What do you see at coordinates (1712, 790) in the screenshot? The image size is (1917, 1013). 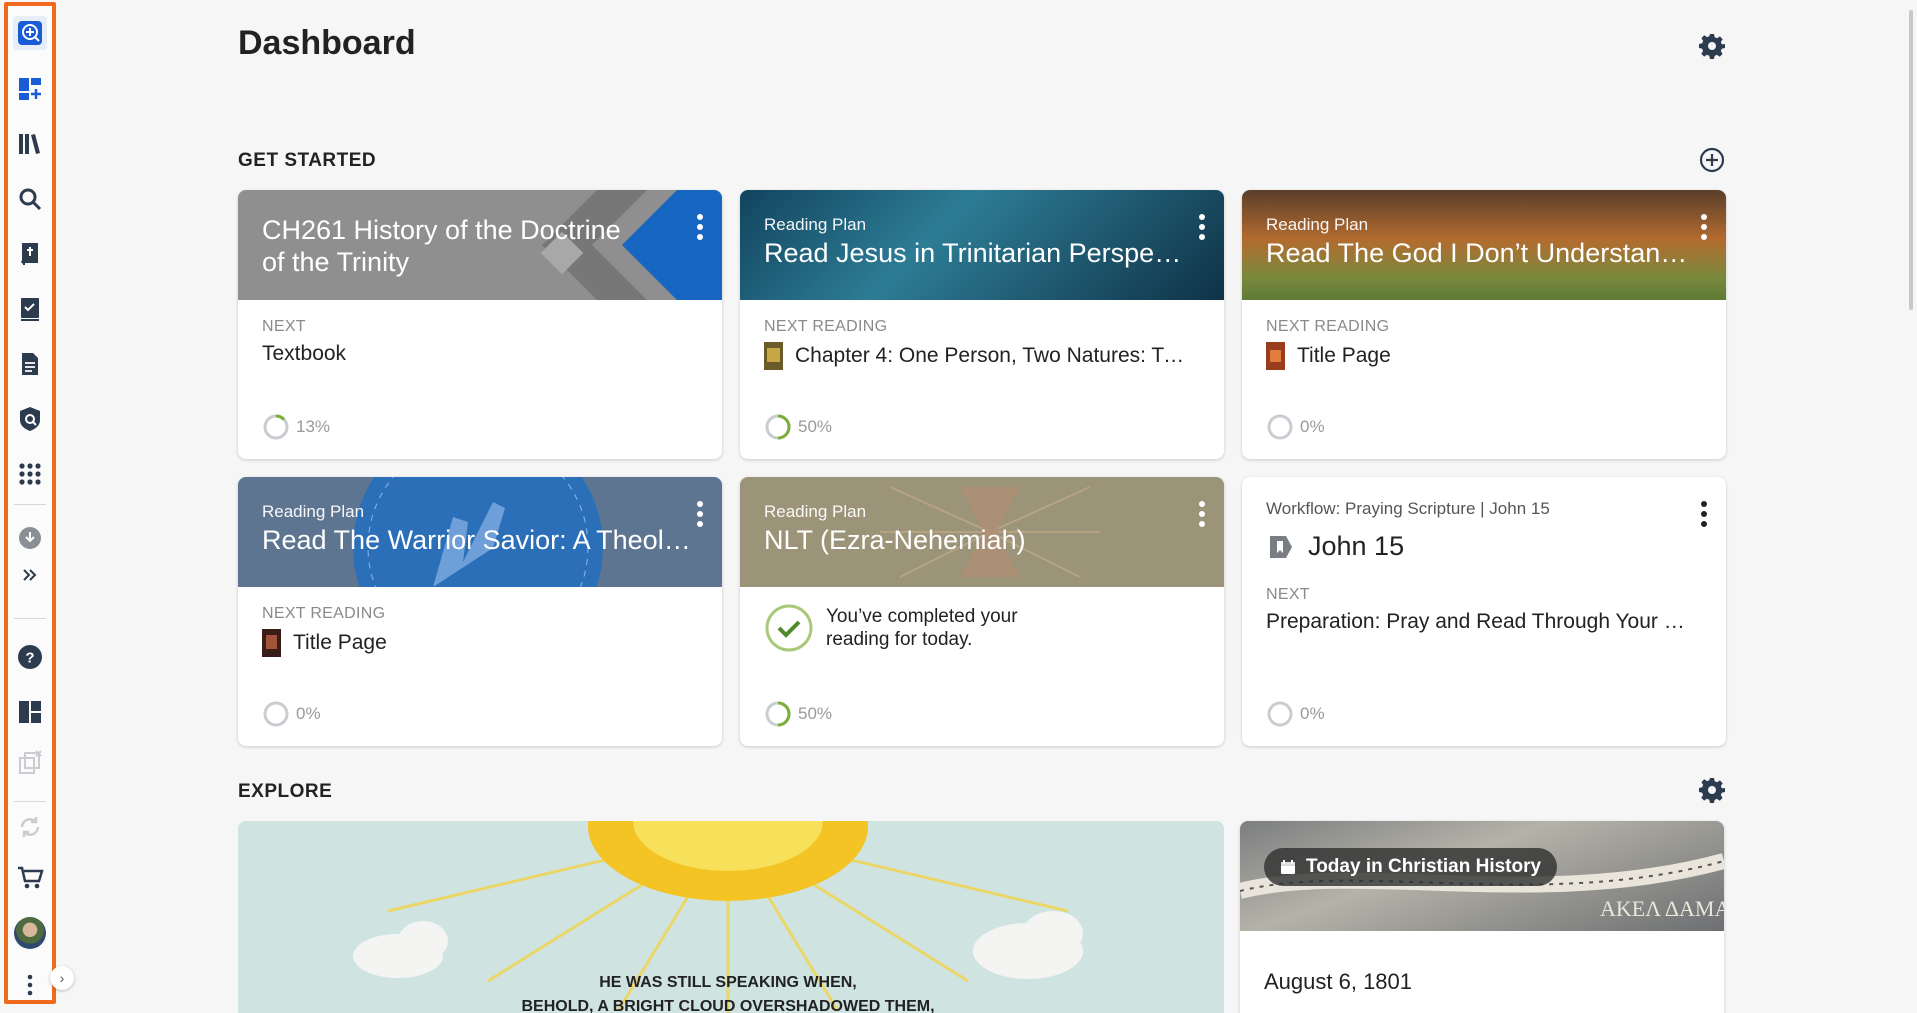 I see `explore-settings-gear-icon` at bounding box center [1712, 790].